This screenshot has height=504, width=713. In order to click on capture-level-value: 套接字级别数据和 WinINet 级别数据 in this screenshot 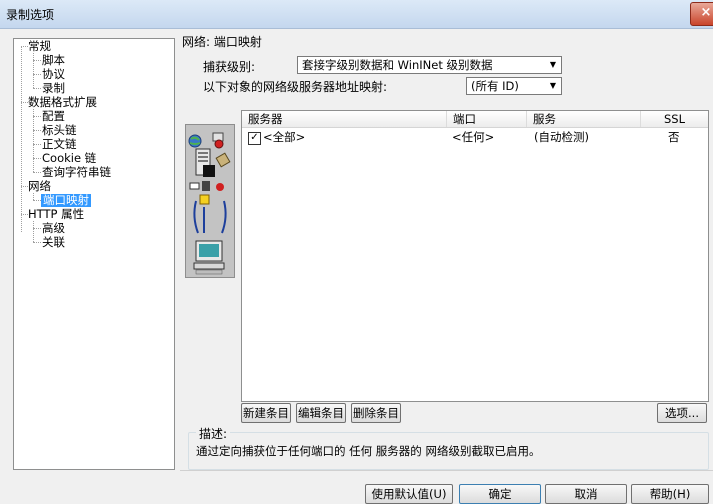, I will do `click(397, 65)`.